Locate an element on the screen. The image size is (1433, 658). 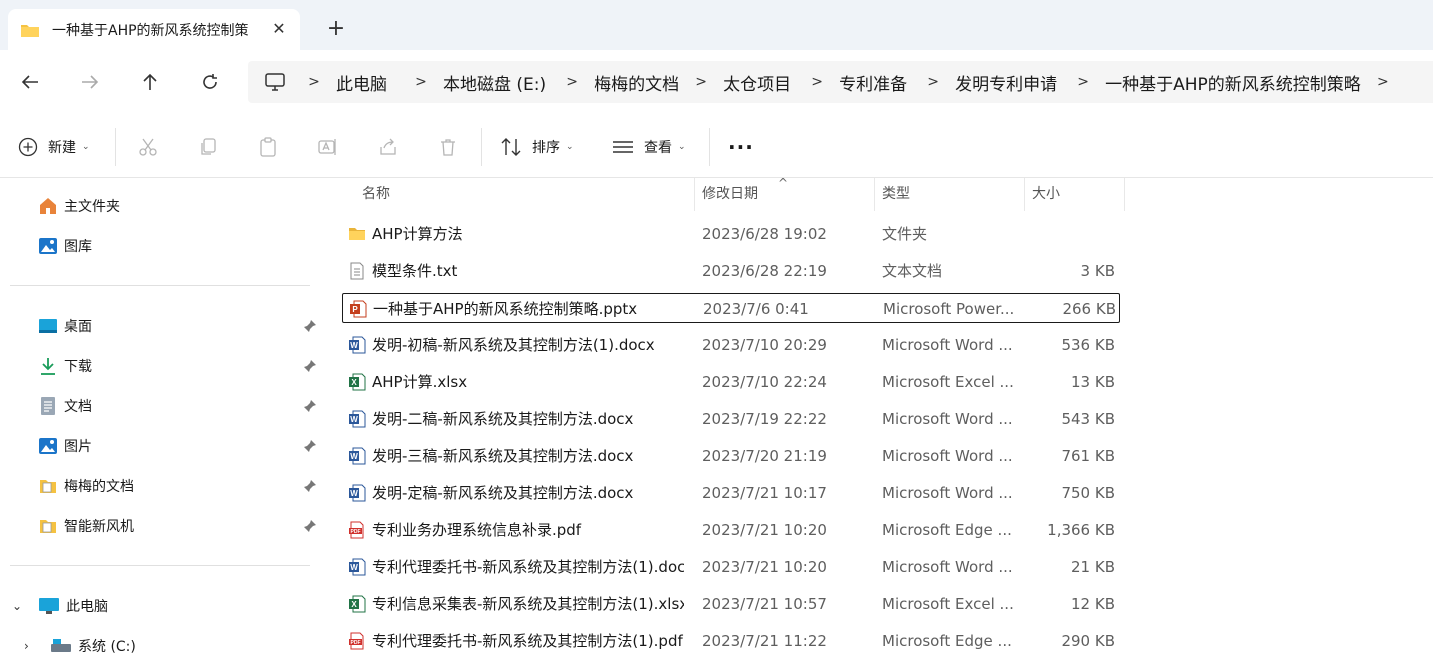
sidebar-item-home: 主文件夹 is located at coordinates (79, 206).